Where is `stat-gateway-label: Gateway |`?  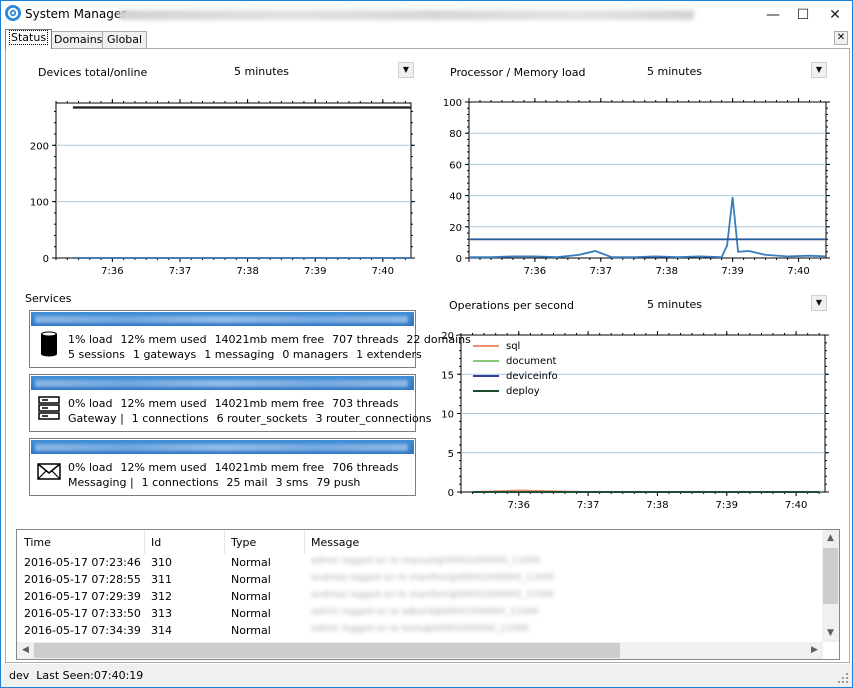
stat-gateway-label: Gateway | is located at coordinates (96, 418).